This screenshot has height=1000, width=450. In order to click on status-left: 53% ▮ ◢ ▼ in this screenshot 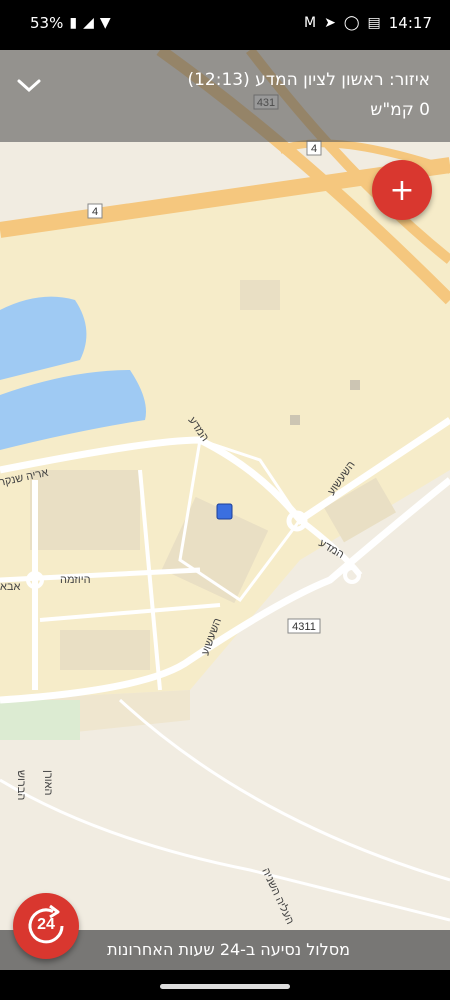, I will do `click(70, 23)`.